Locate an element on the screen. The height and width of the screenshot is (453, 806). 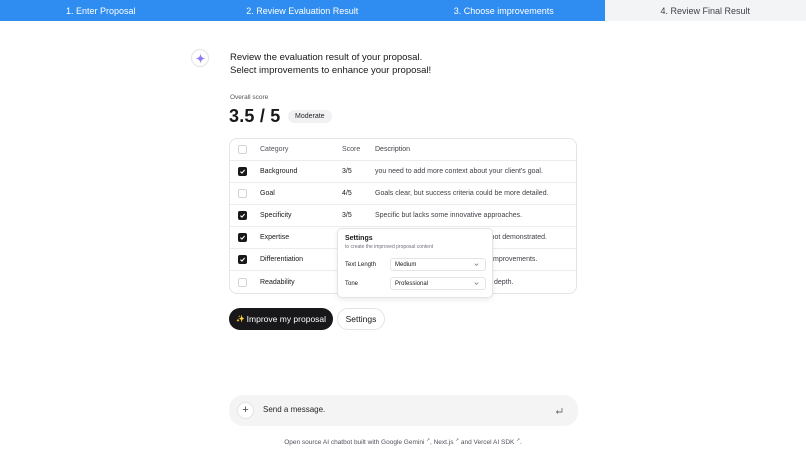
message-composer: + Send a message. is located at coordinates (403, 410).